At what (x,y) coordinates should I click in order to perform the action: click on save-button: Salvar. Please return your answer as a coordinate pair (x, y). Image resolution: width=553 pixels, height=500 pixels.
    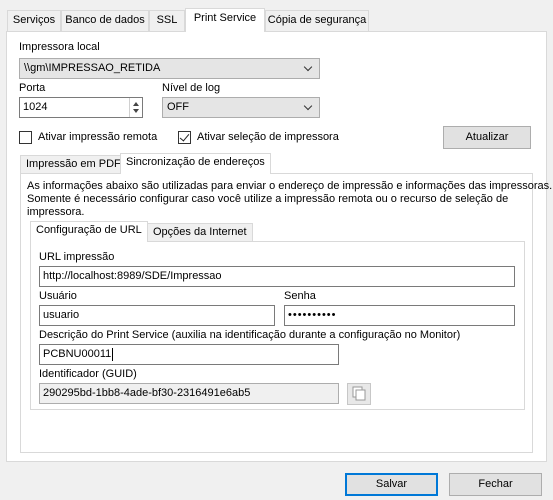
    Looking at the image, I should click on (391, 484).